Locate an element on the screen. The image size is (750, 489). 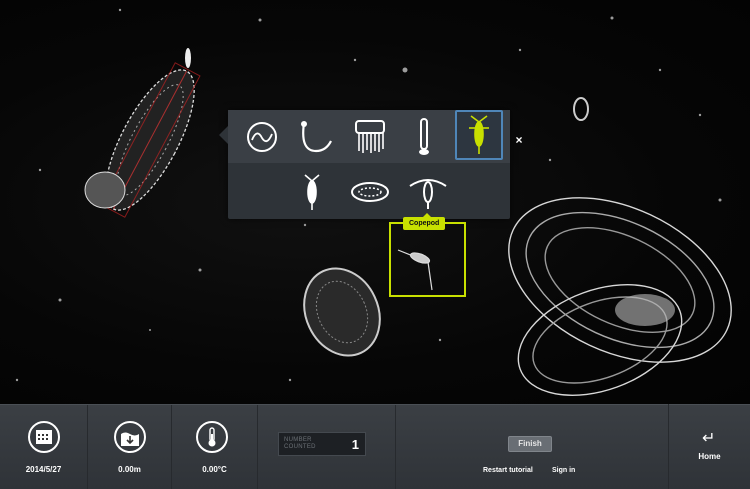
finish-button: Finish is located at coordinates (530, 444).